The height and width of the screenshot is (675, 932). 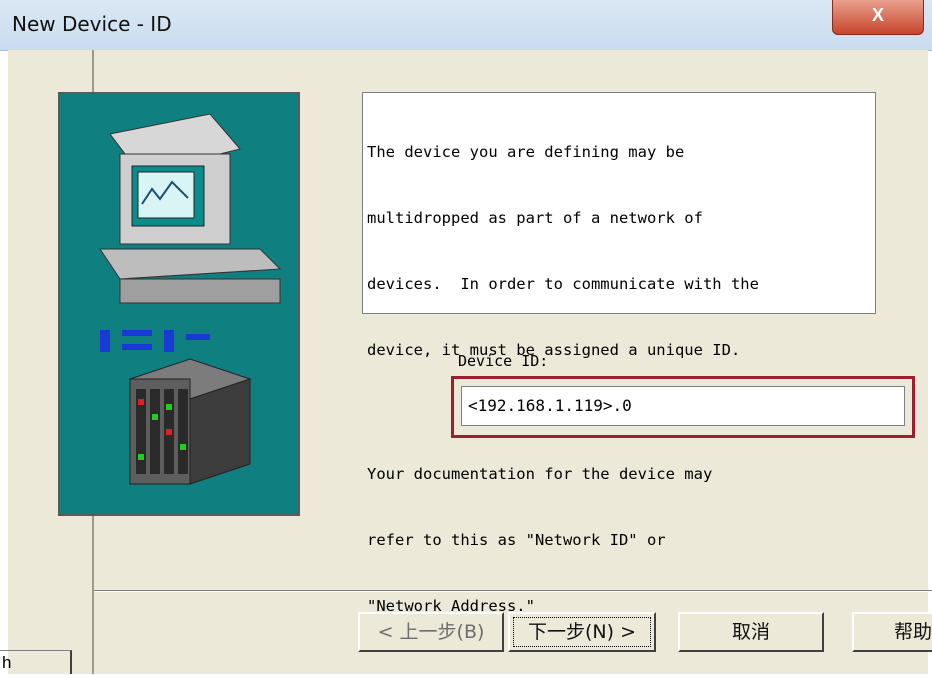 I want to click on help-button: 帮助, so click(x=892, y=632).